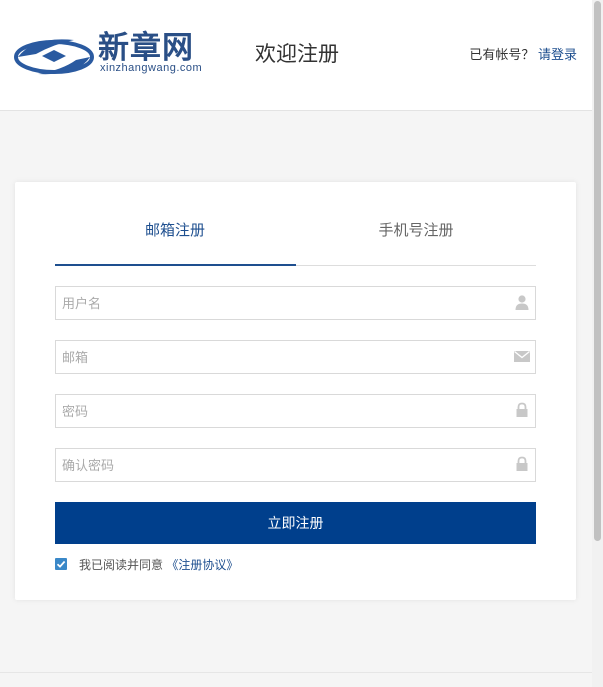 Image resolution: width=603 pixels, height=687 pixels. What do you see at coordinates (416, 238) in the screenshot?
I see `tab-phone-register: 手机号注册` at bounding box center [416, 238].